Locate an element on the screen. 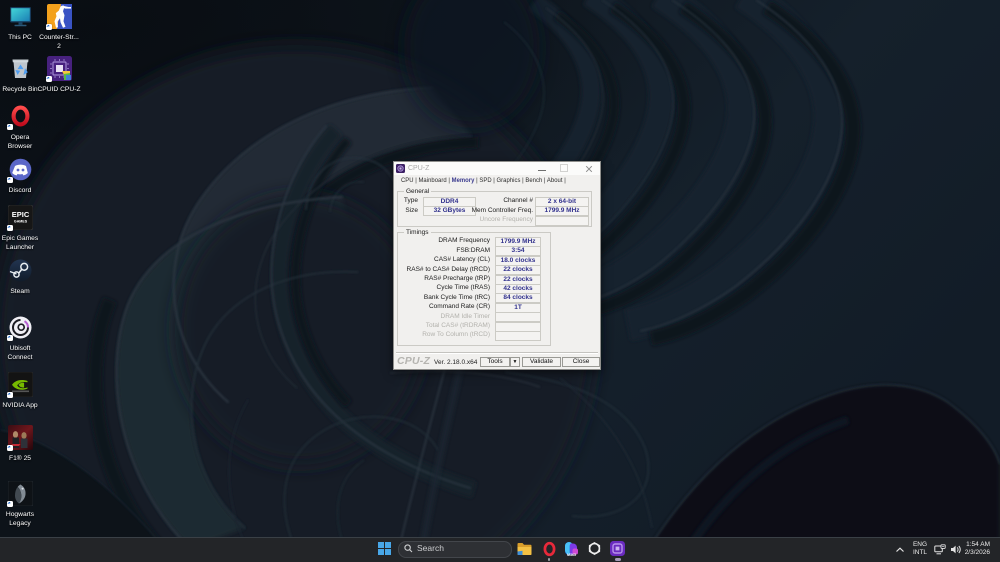  svg-text: EPIC is located at coordinates (20, 214).